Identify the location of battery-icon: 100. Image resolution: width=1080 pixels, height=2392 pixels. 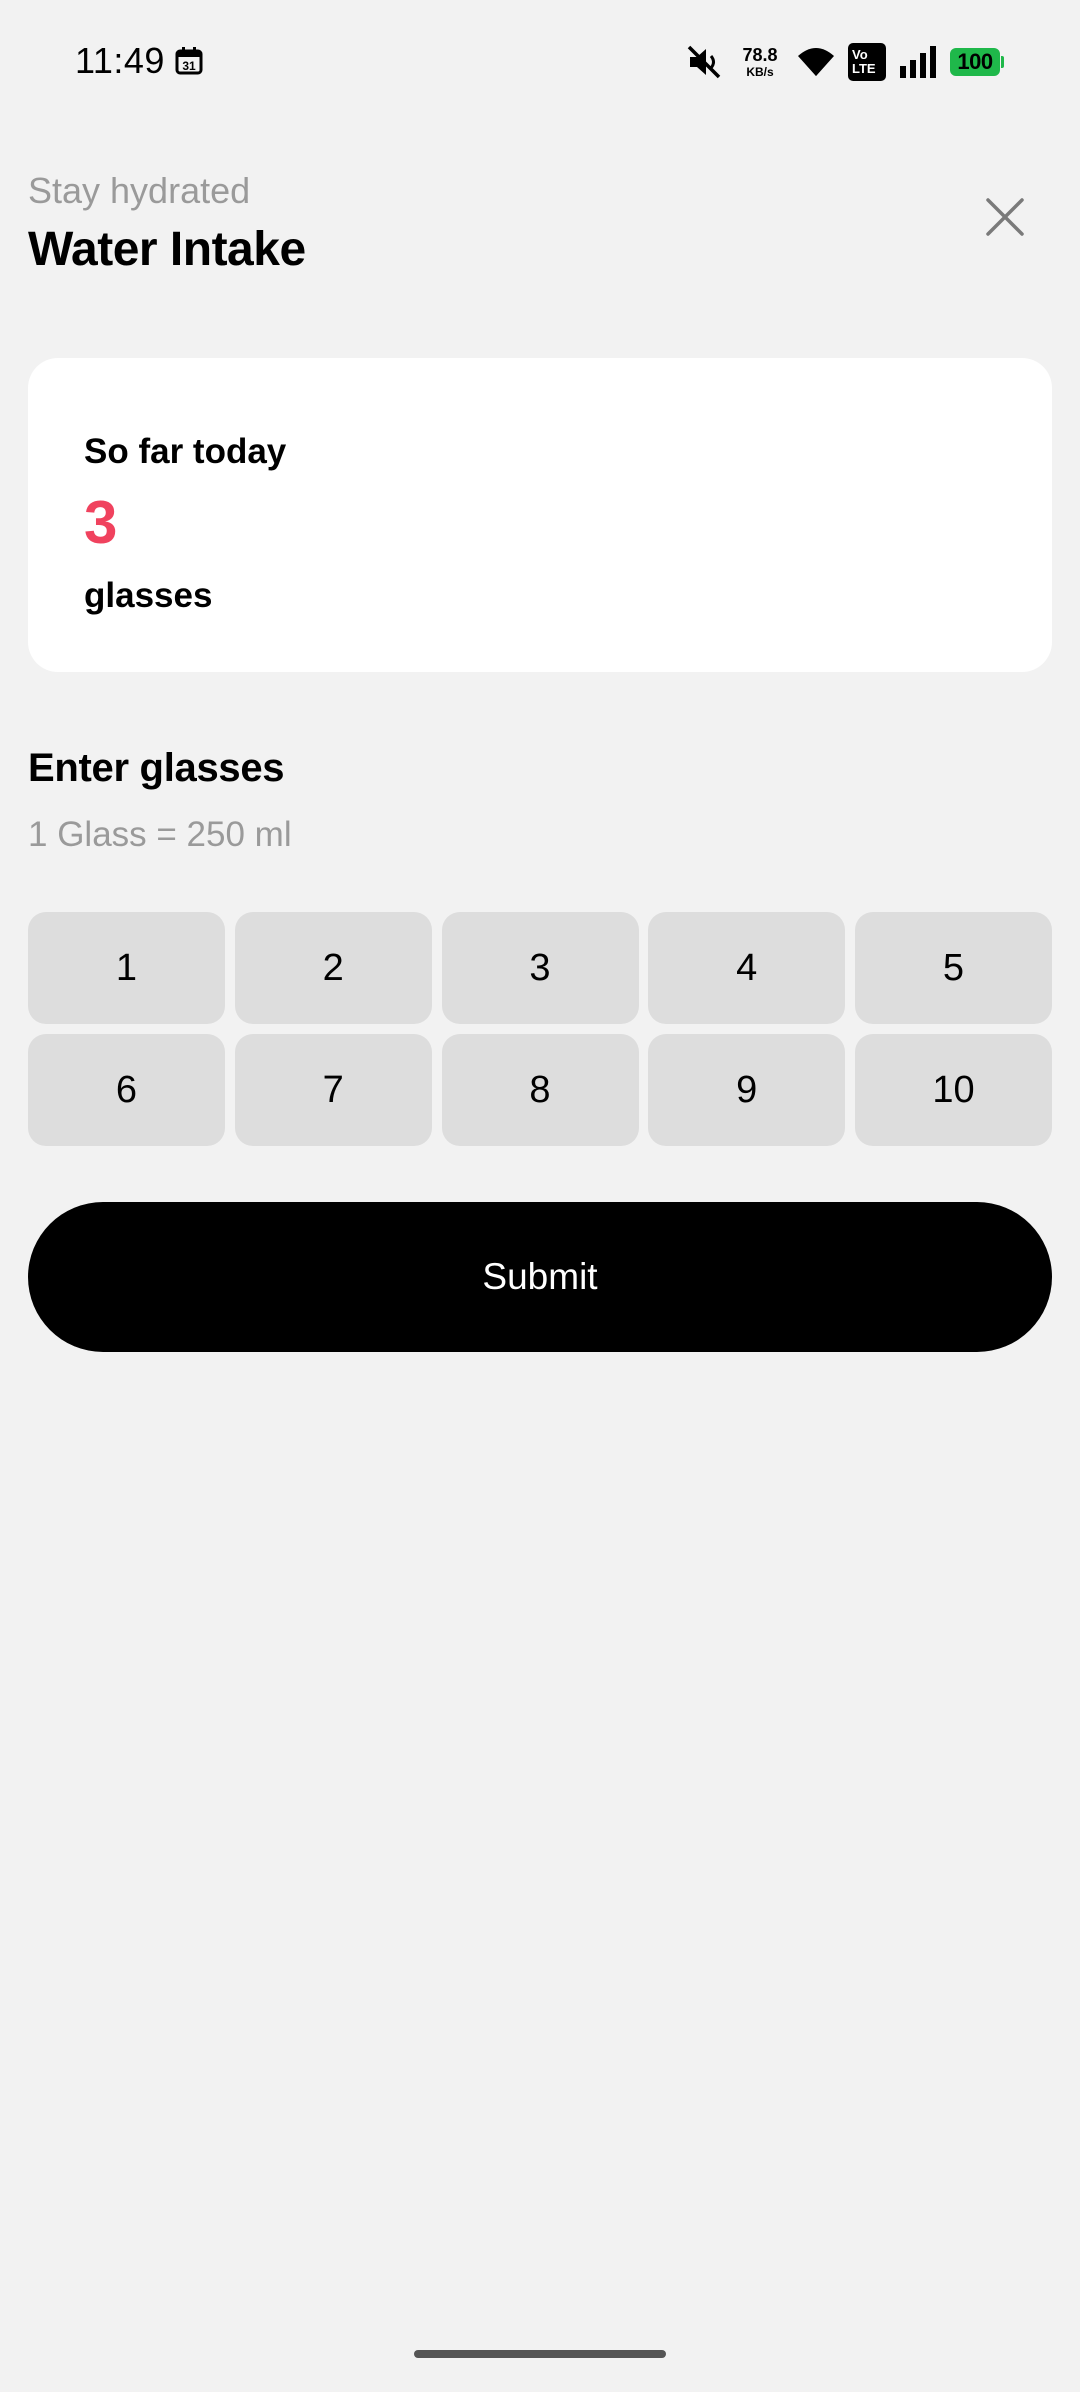
(977, 62).